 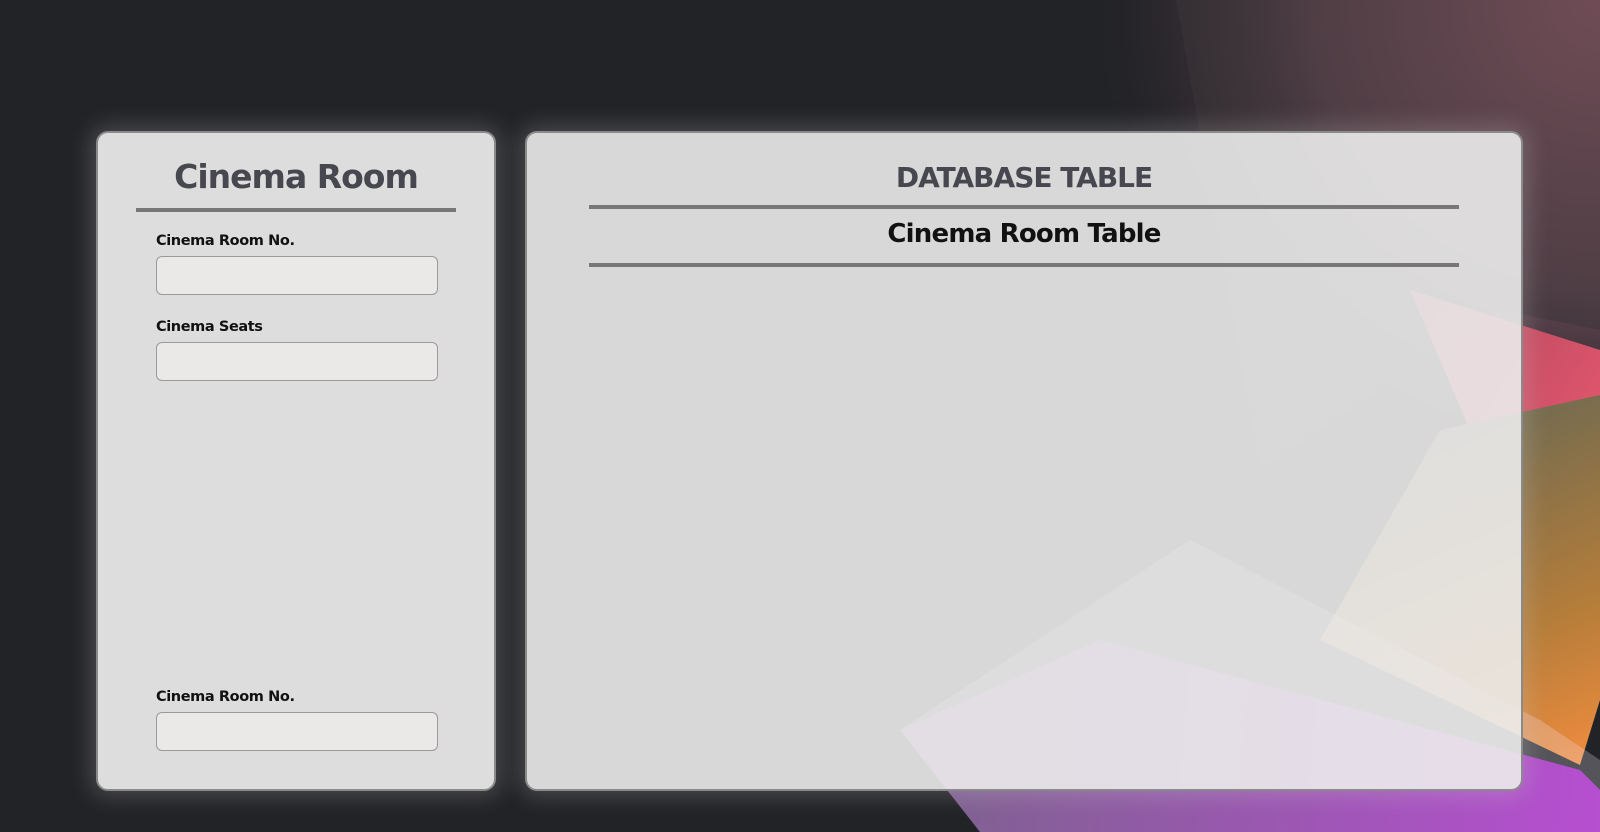 I want to click on room-no-label: Cinema Room No., so click(x=225, y=241).